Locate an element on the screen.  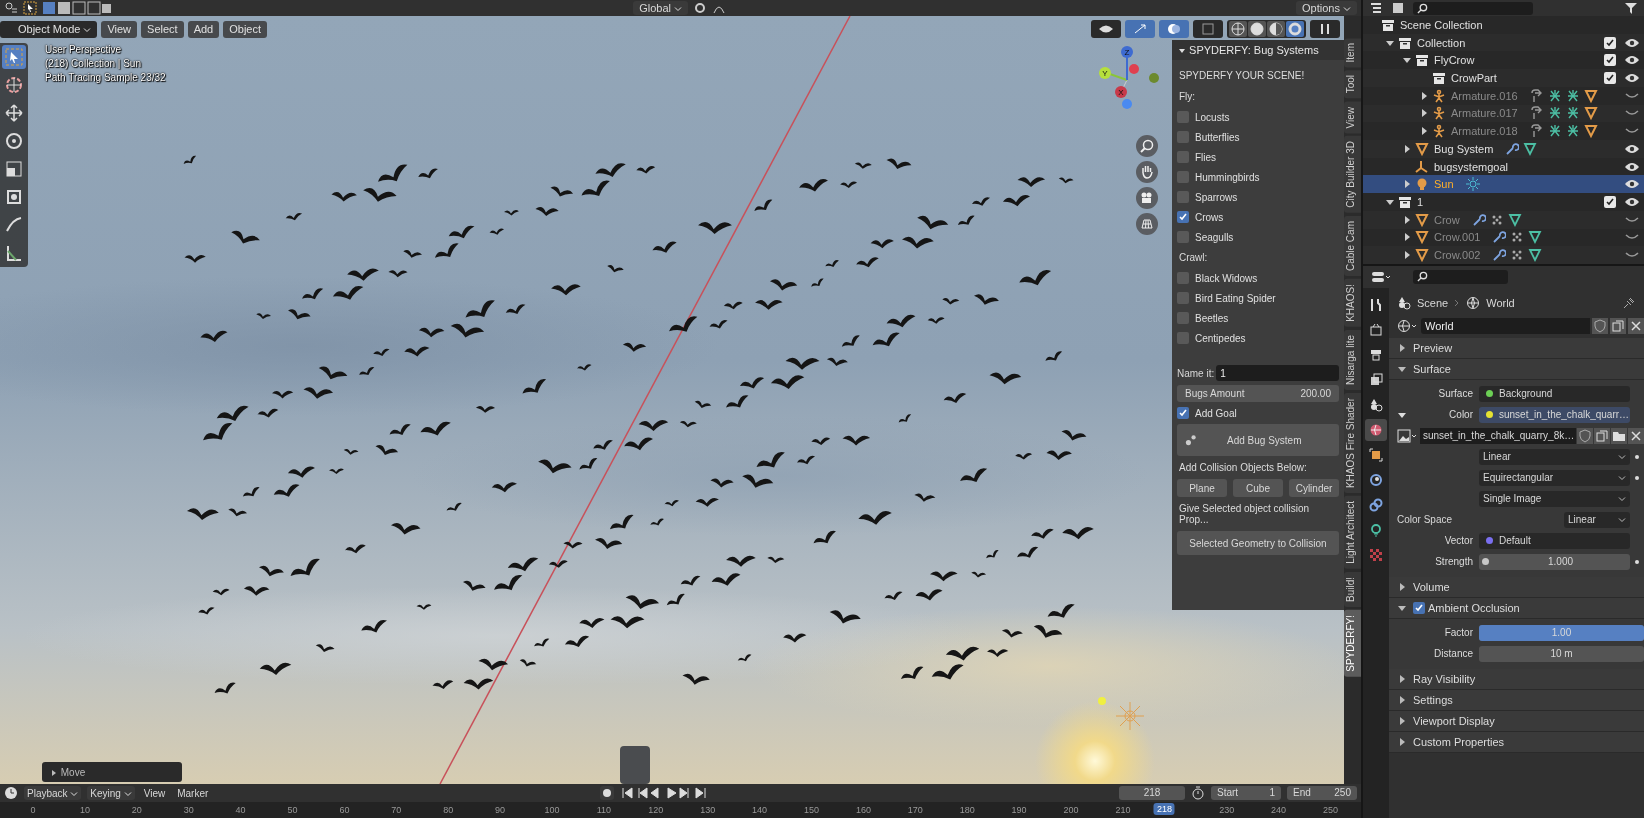
checkbox: Seagulls is located at coordinates (1258, 237).